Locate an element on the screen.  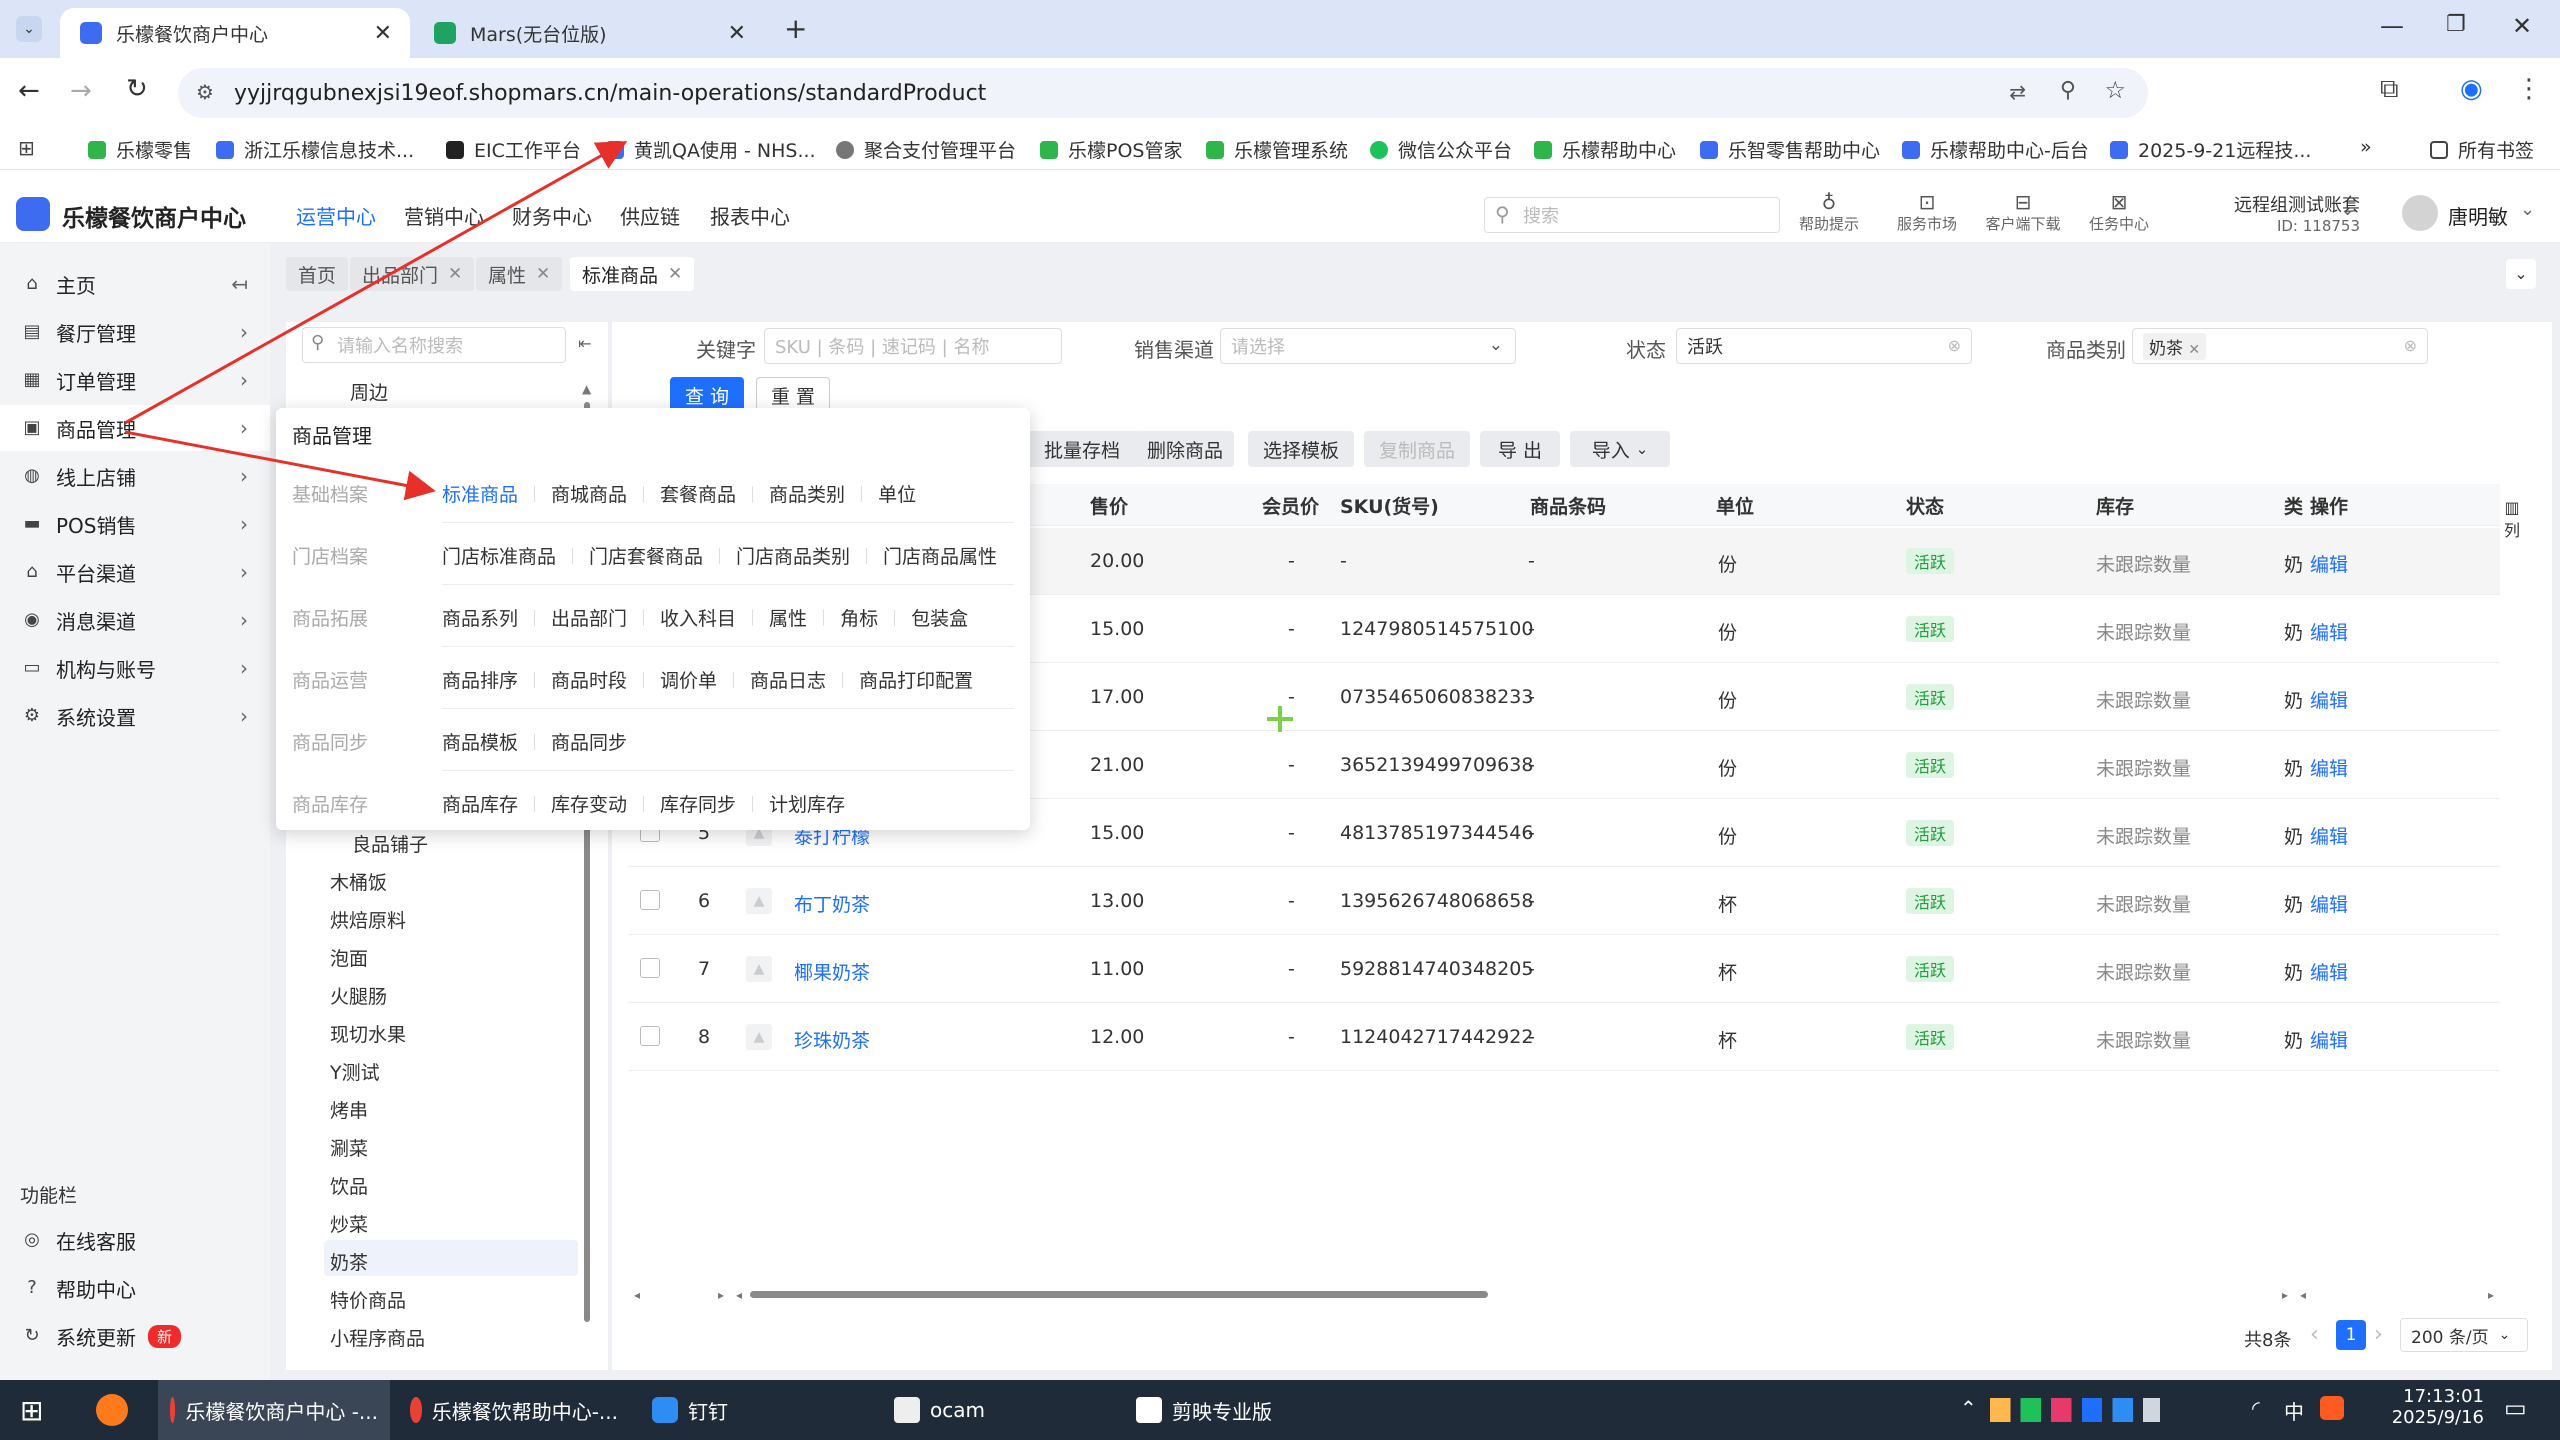
ocam-icon is located at coordinates (907, 1410).